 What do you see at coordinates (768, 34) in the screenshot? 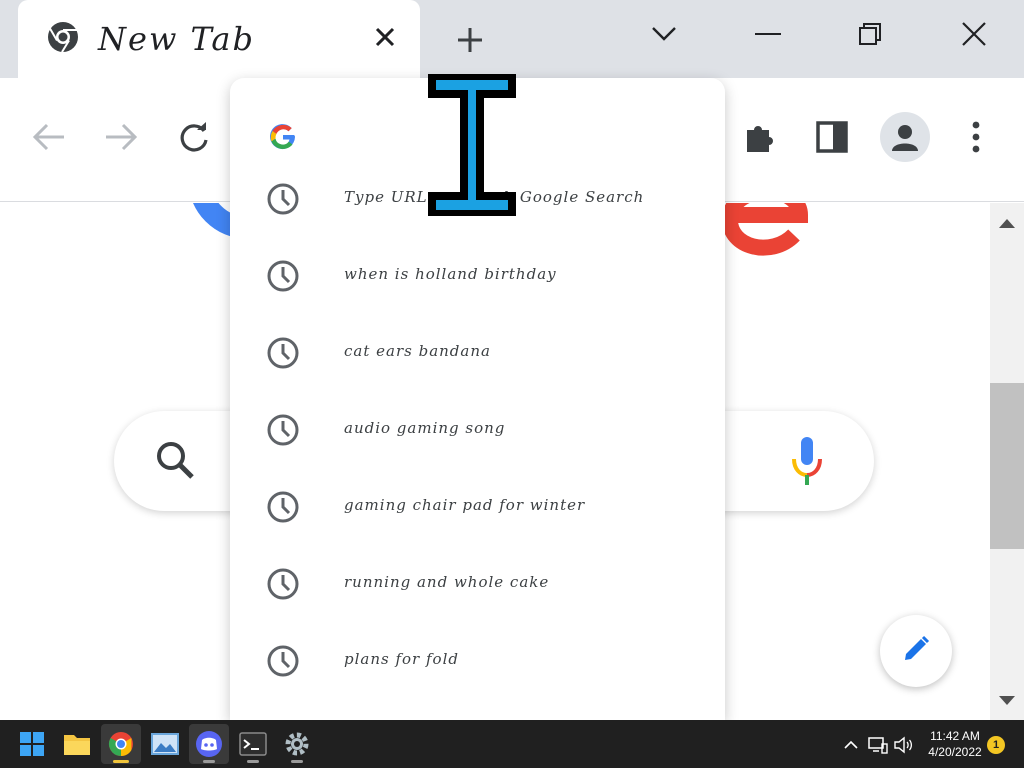
I see `minimize-button` at bounding box center [768, 34].